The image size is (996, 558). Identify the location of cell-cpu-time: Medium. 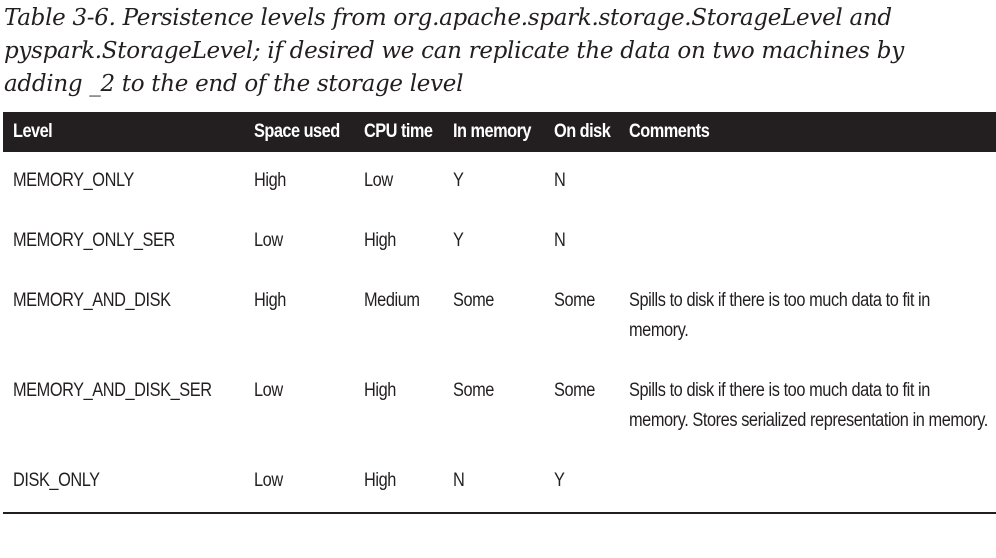
(391, 300).